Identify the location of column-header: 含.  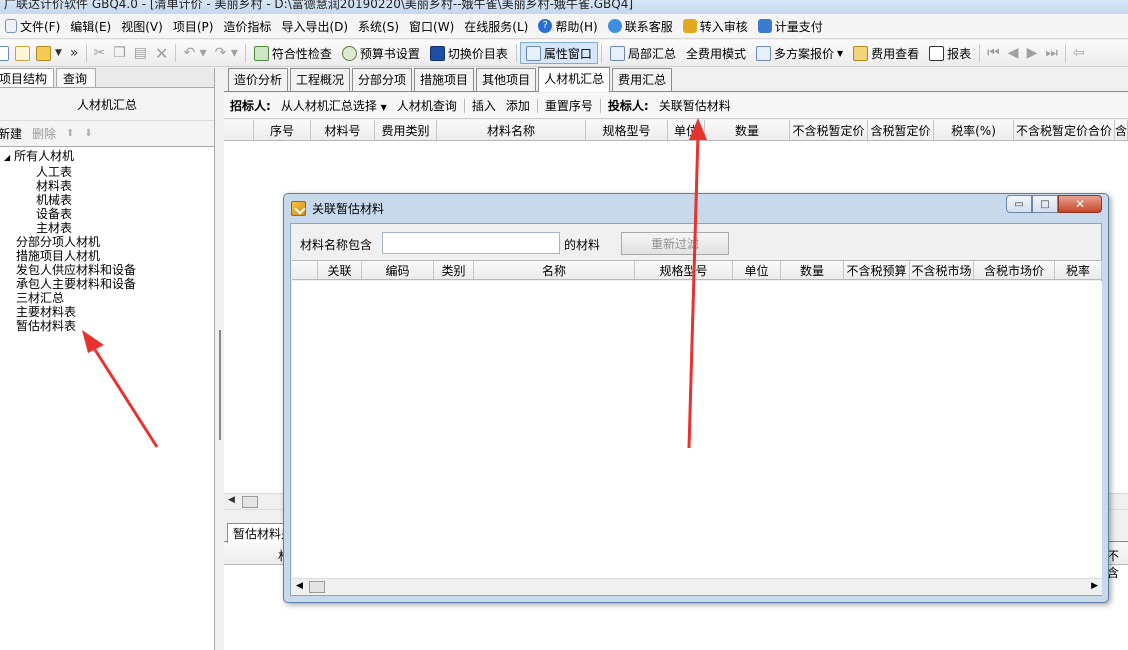
(1121, 130).